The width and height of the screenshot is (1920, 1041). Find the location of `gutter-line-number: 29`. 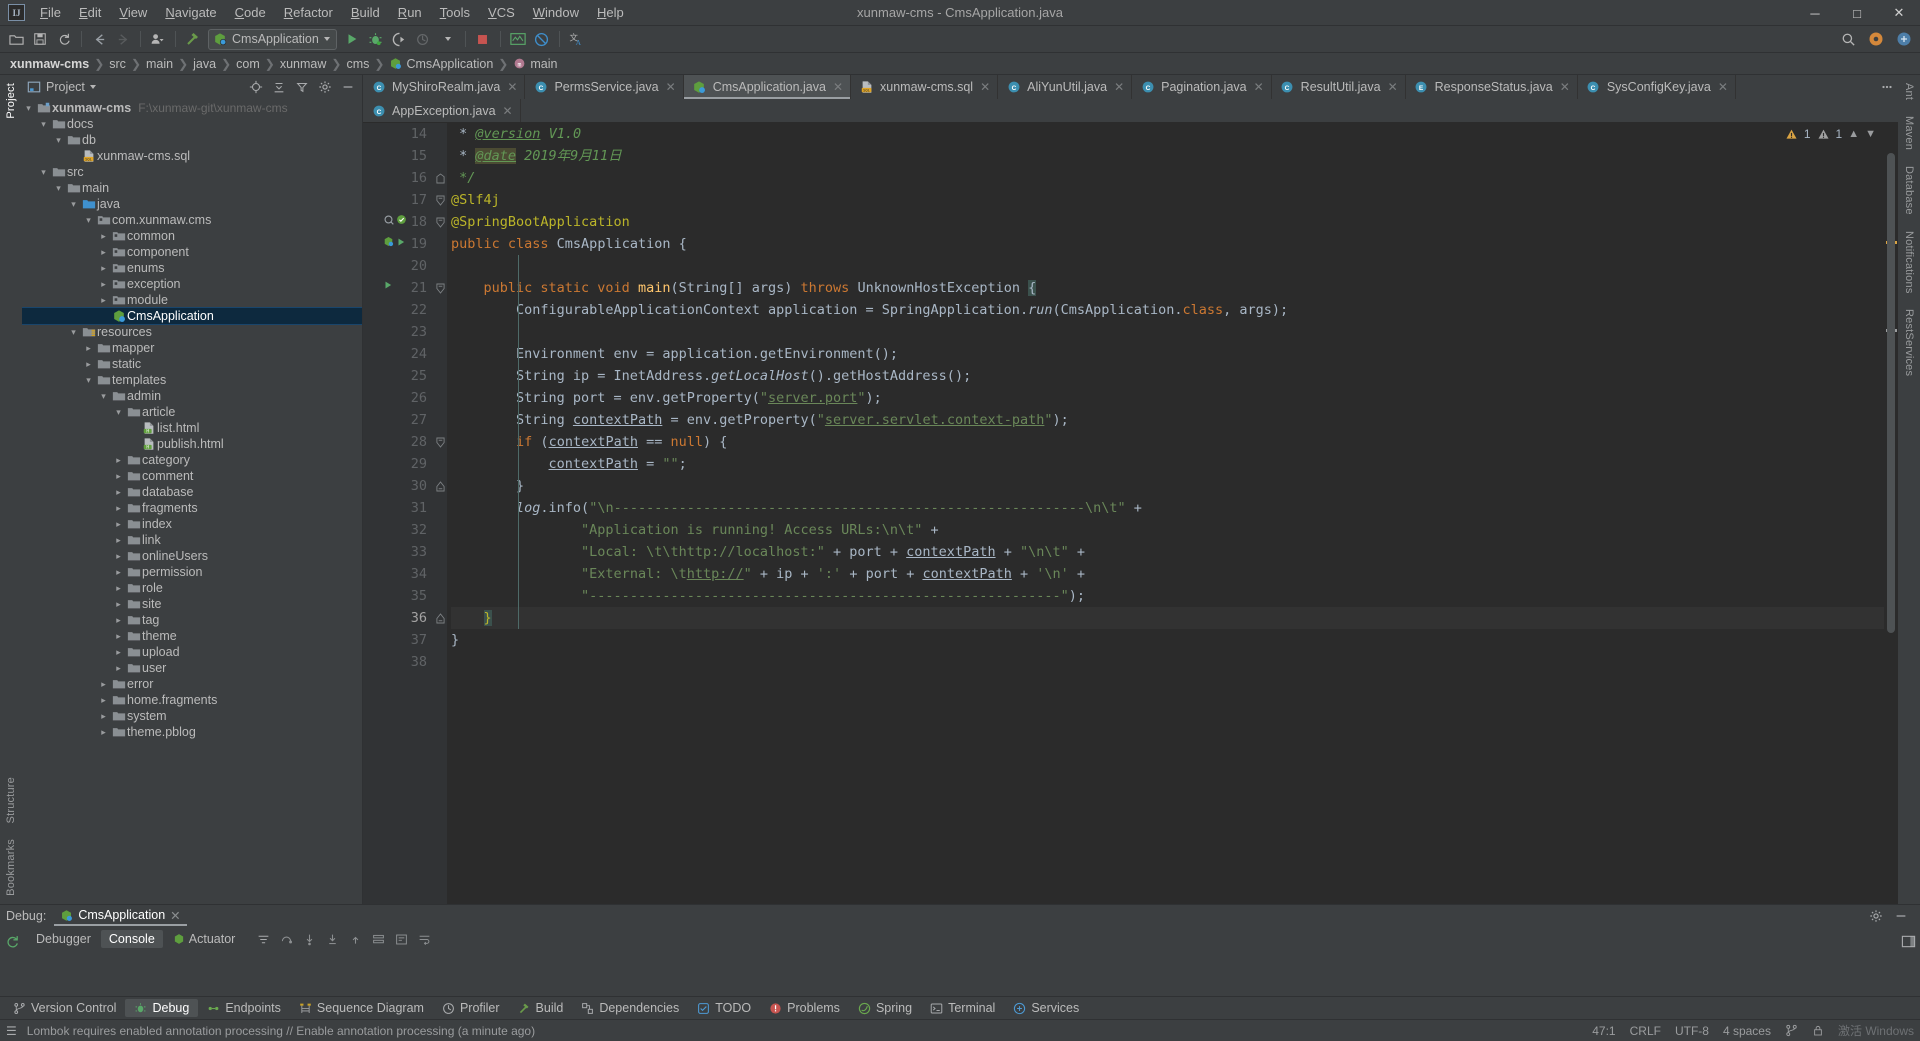

gutter-line-number: 29 is located at coordinates (398, 464).